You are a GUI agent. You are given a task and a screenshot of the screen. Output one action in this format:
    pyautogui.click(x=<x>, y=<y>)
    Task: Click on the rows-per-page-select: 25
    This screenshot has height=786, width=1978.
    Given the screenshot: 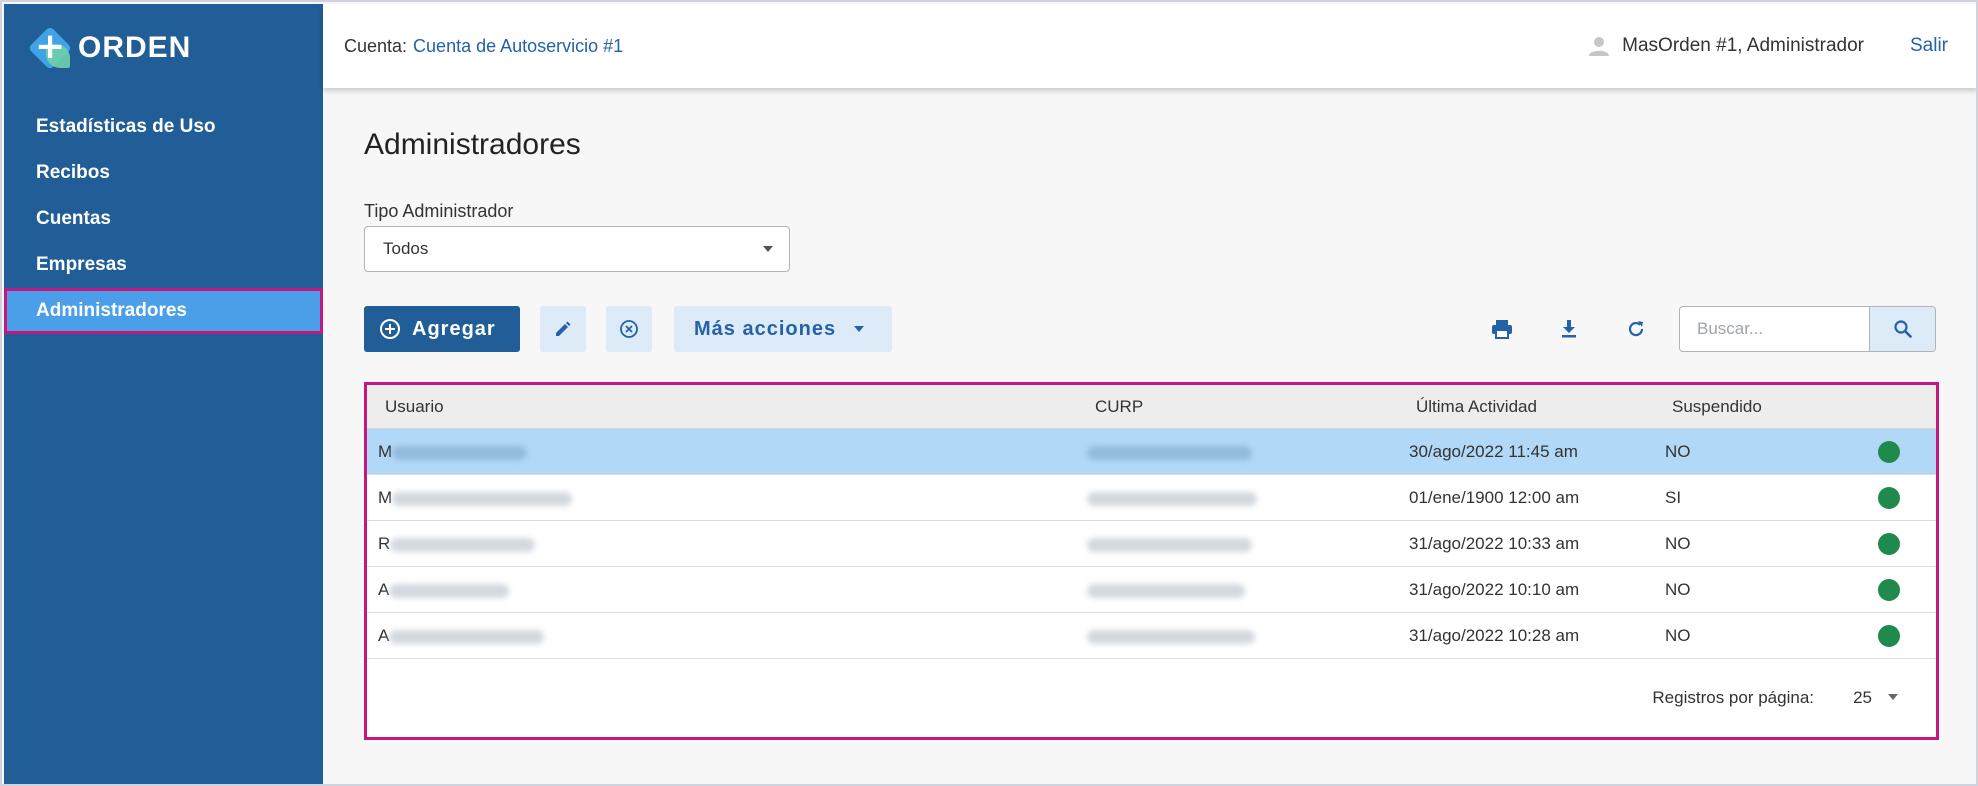 What is the action you would take?
    pyautogui.click(x=1862, y=698)
    